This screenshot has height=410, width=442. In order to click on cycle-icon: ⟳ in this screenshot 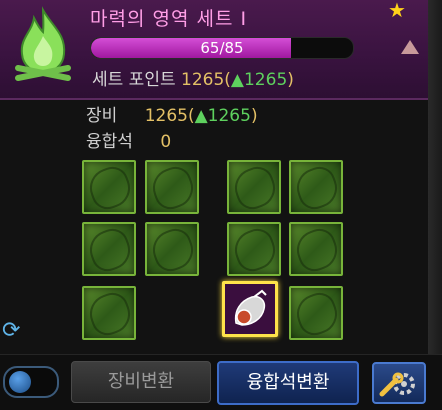, I will do `click(11, 330)`.